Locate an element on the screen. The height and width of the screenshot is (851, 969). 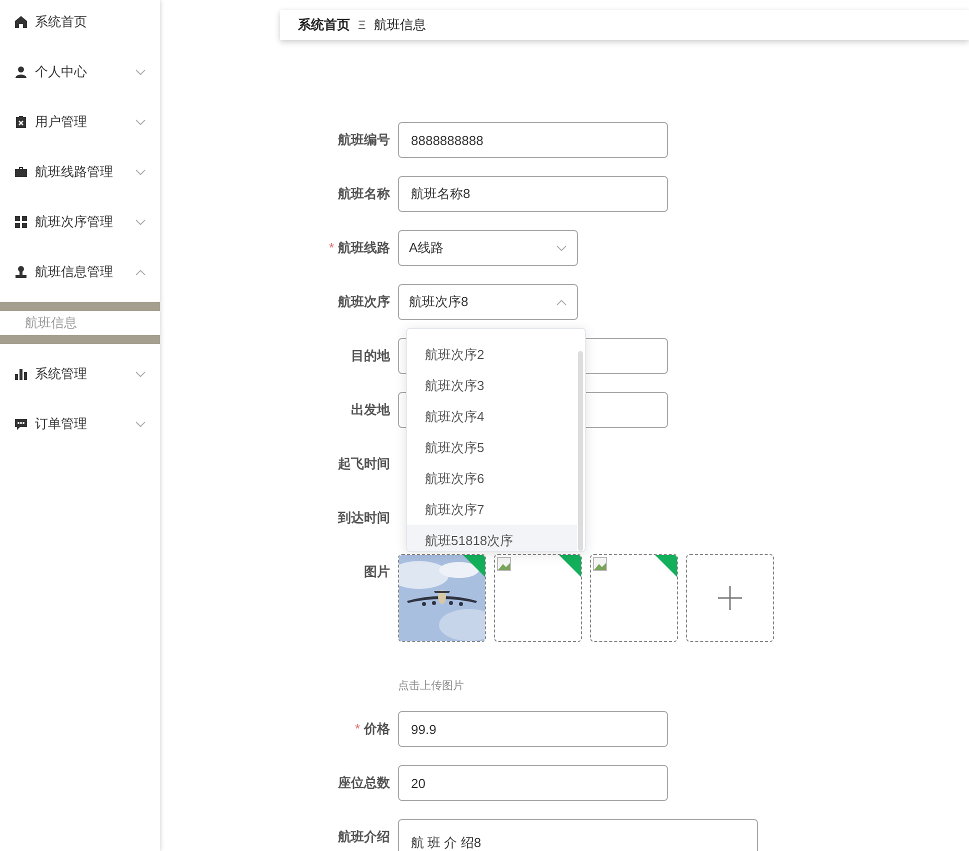
field-label: 起飞时间 is located at coordinates (364, 463).